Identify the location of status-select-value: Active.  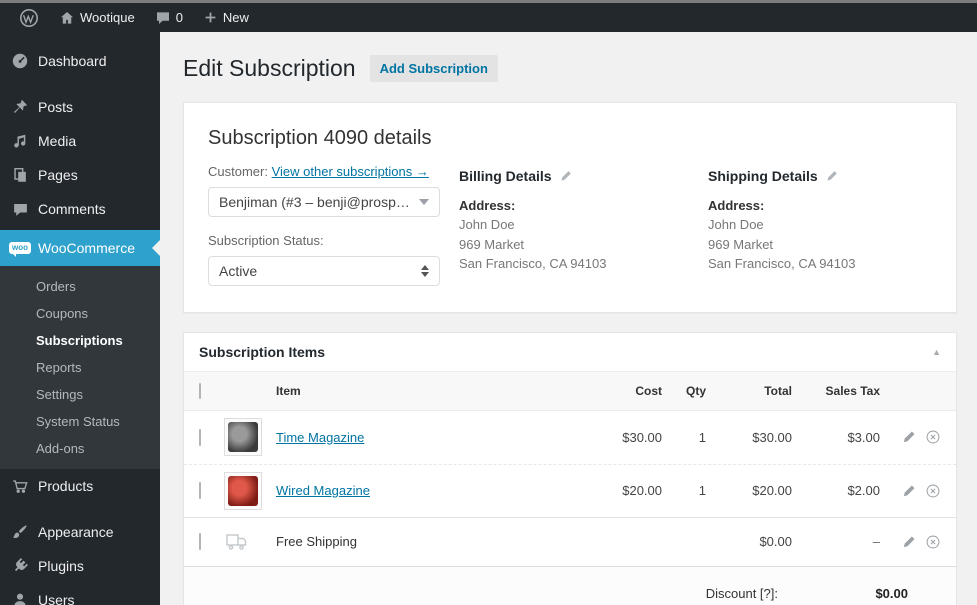
(238, 270).